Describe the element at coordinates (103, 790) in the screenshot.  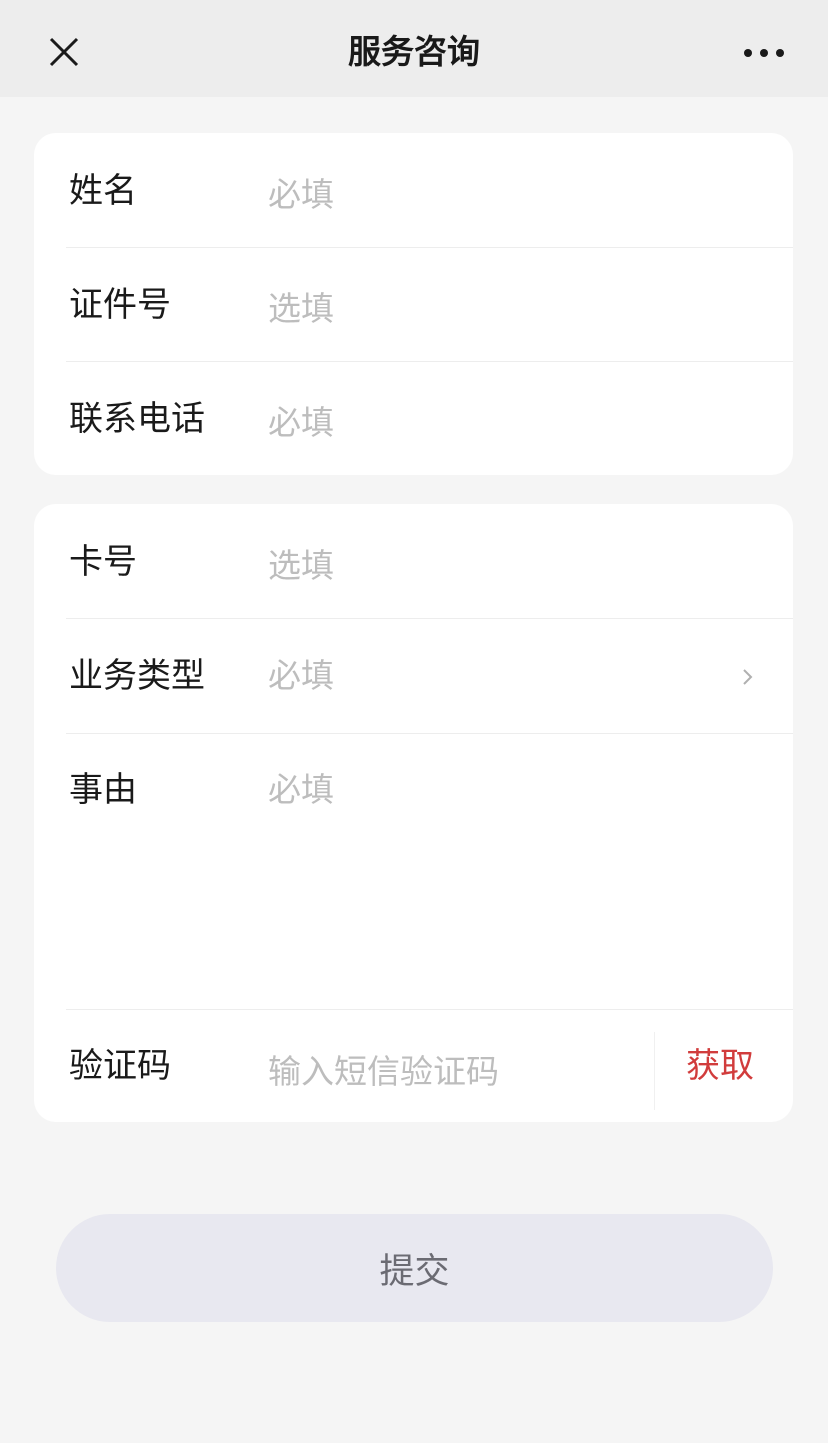
I see `reason-label: 事由` at that location.